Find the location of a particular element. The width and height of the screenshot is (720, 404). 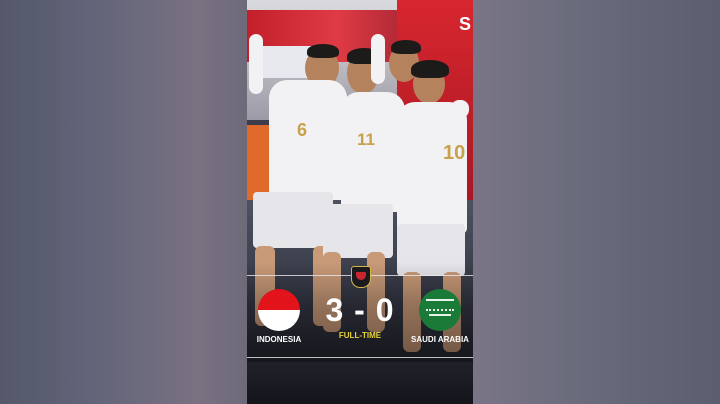

home-score: 3 is located at coordinates (335, 310).